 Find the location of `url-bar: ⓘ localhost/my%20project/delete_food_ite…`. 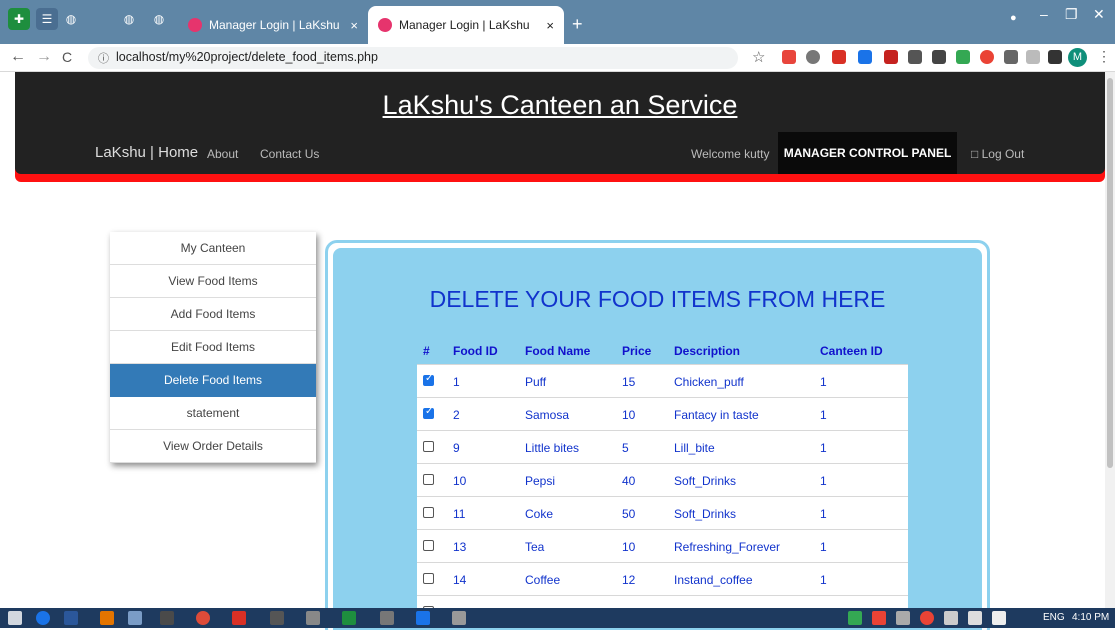

url-bar: ⓘ localhost/my%20project/delete_food_ite… is located at coordinates (413, 58).